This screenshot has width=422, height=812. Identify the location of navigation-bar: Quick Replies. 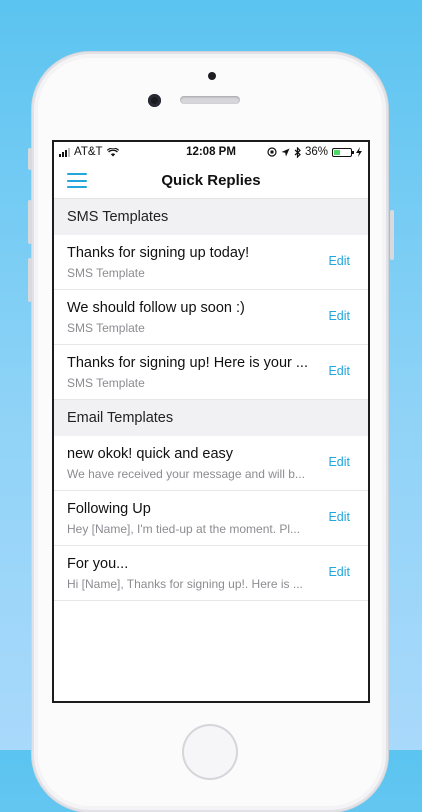
(211, 181).